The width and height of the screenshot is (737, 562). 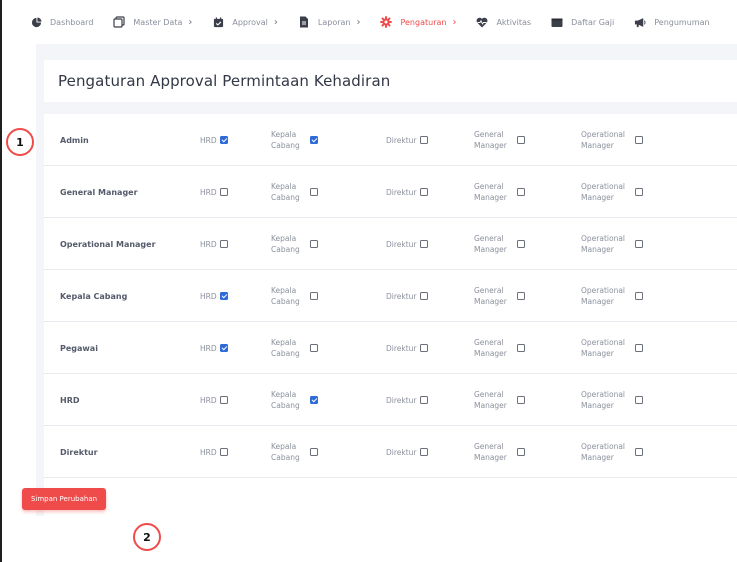 What do you see at coordinates (593, 22) in the screenshot?
I see `nav-label: Daftar Gaji` at bounding box center [593, 22].